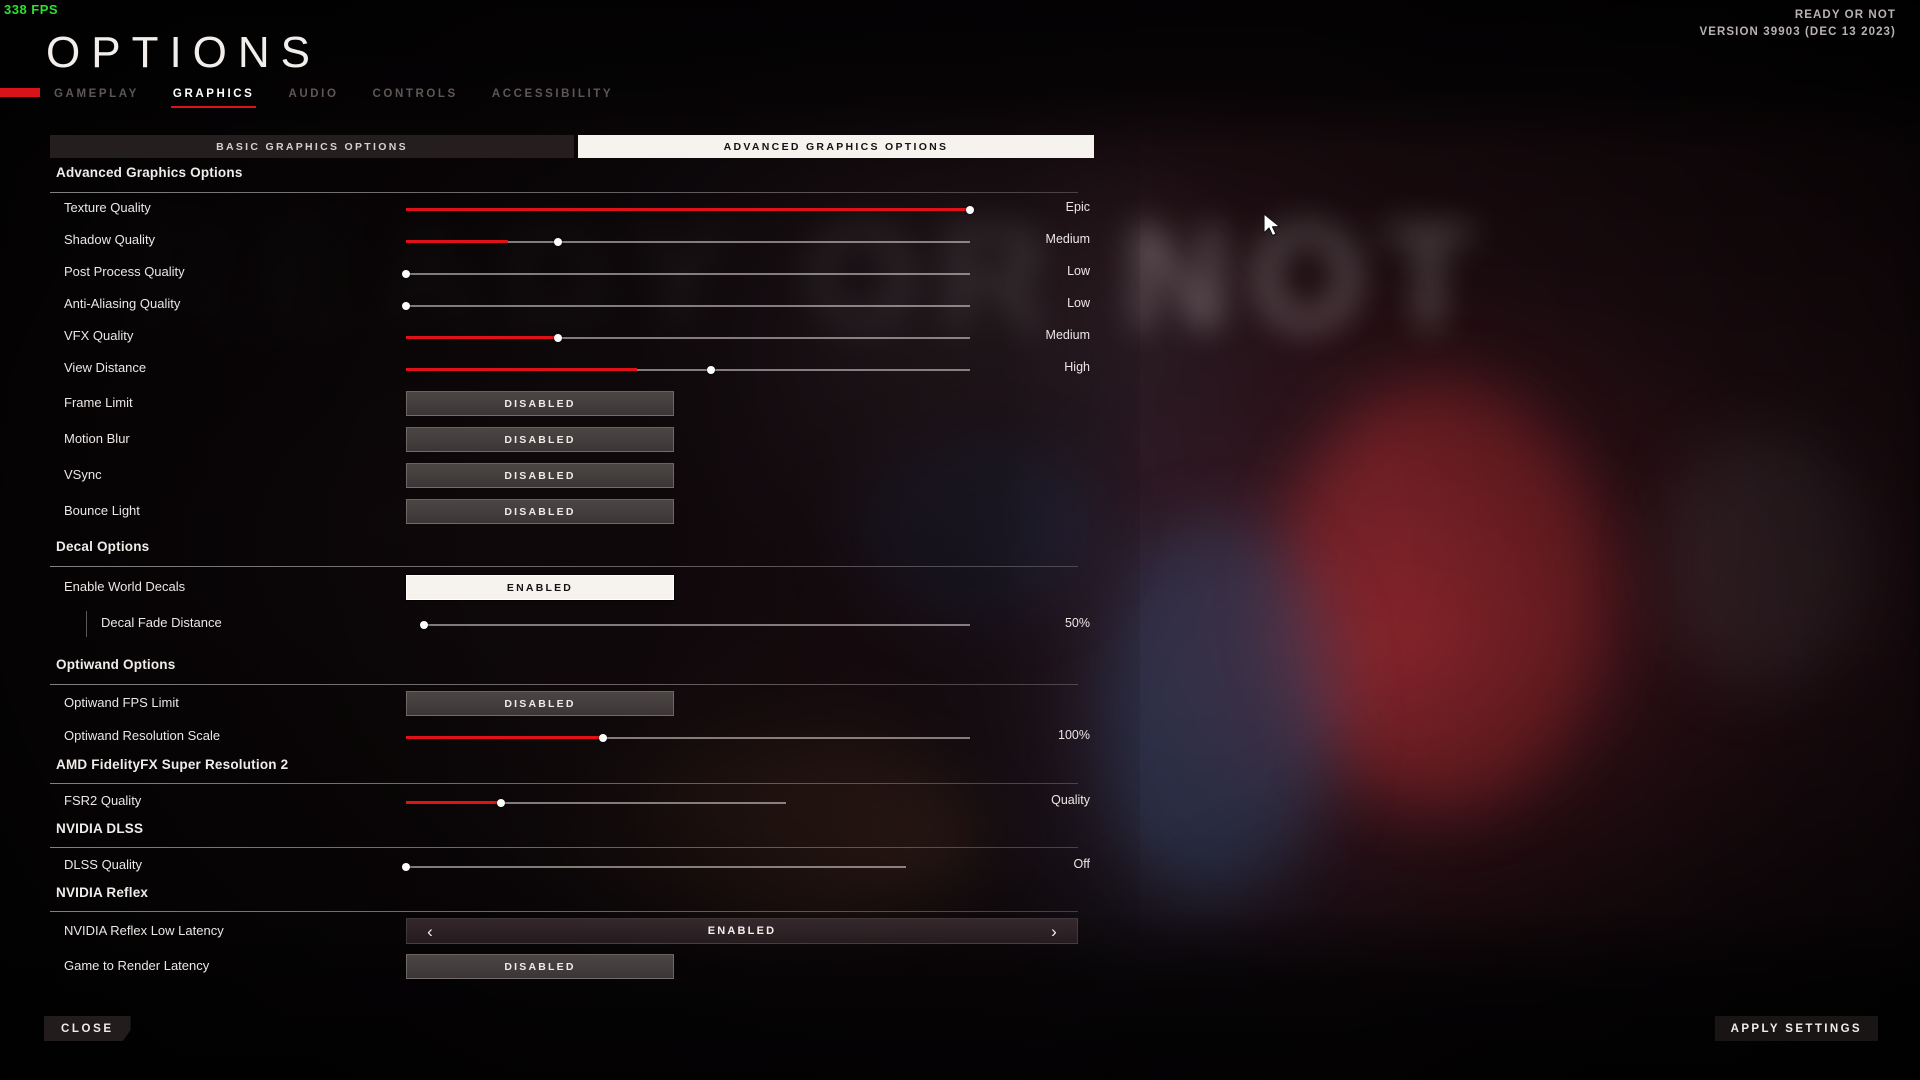  I want to click on reflex-low-latency-value: ENABLED, so click(742, 931).